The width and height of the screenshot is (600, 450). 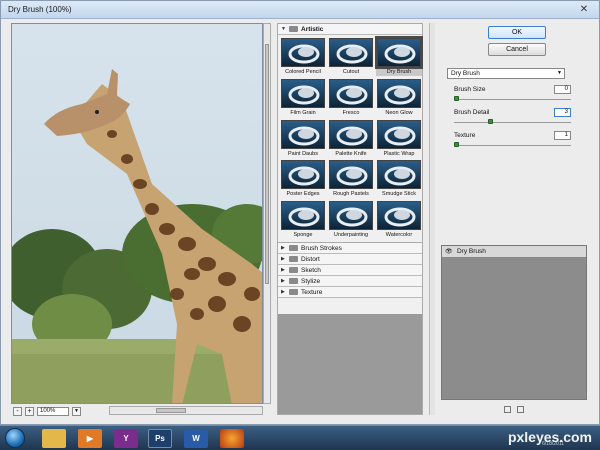 I want to click on photoshop-label: Ps, so click(x=160, y=438).